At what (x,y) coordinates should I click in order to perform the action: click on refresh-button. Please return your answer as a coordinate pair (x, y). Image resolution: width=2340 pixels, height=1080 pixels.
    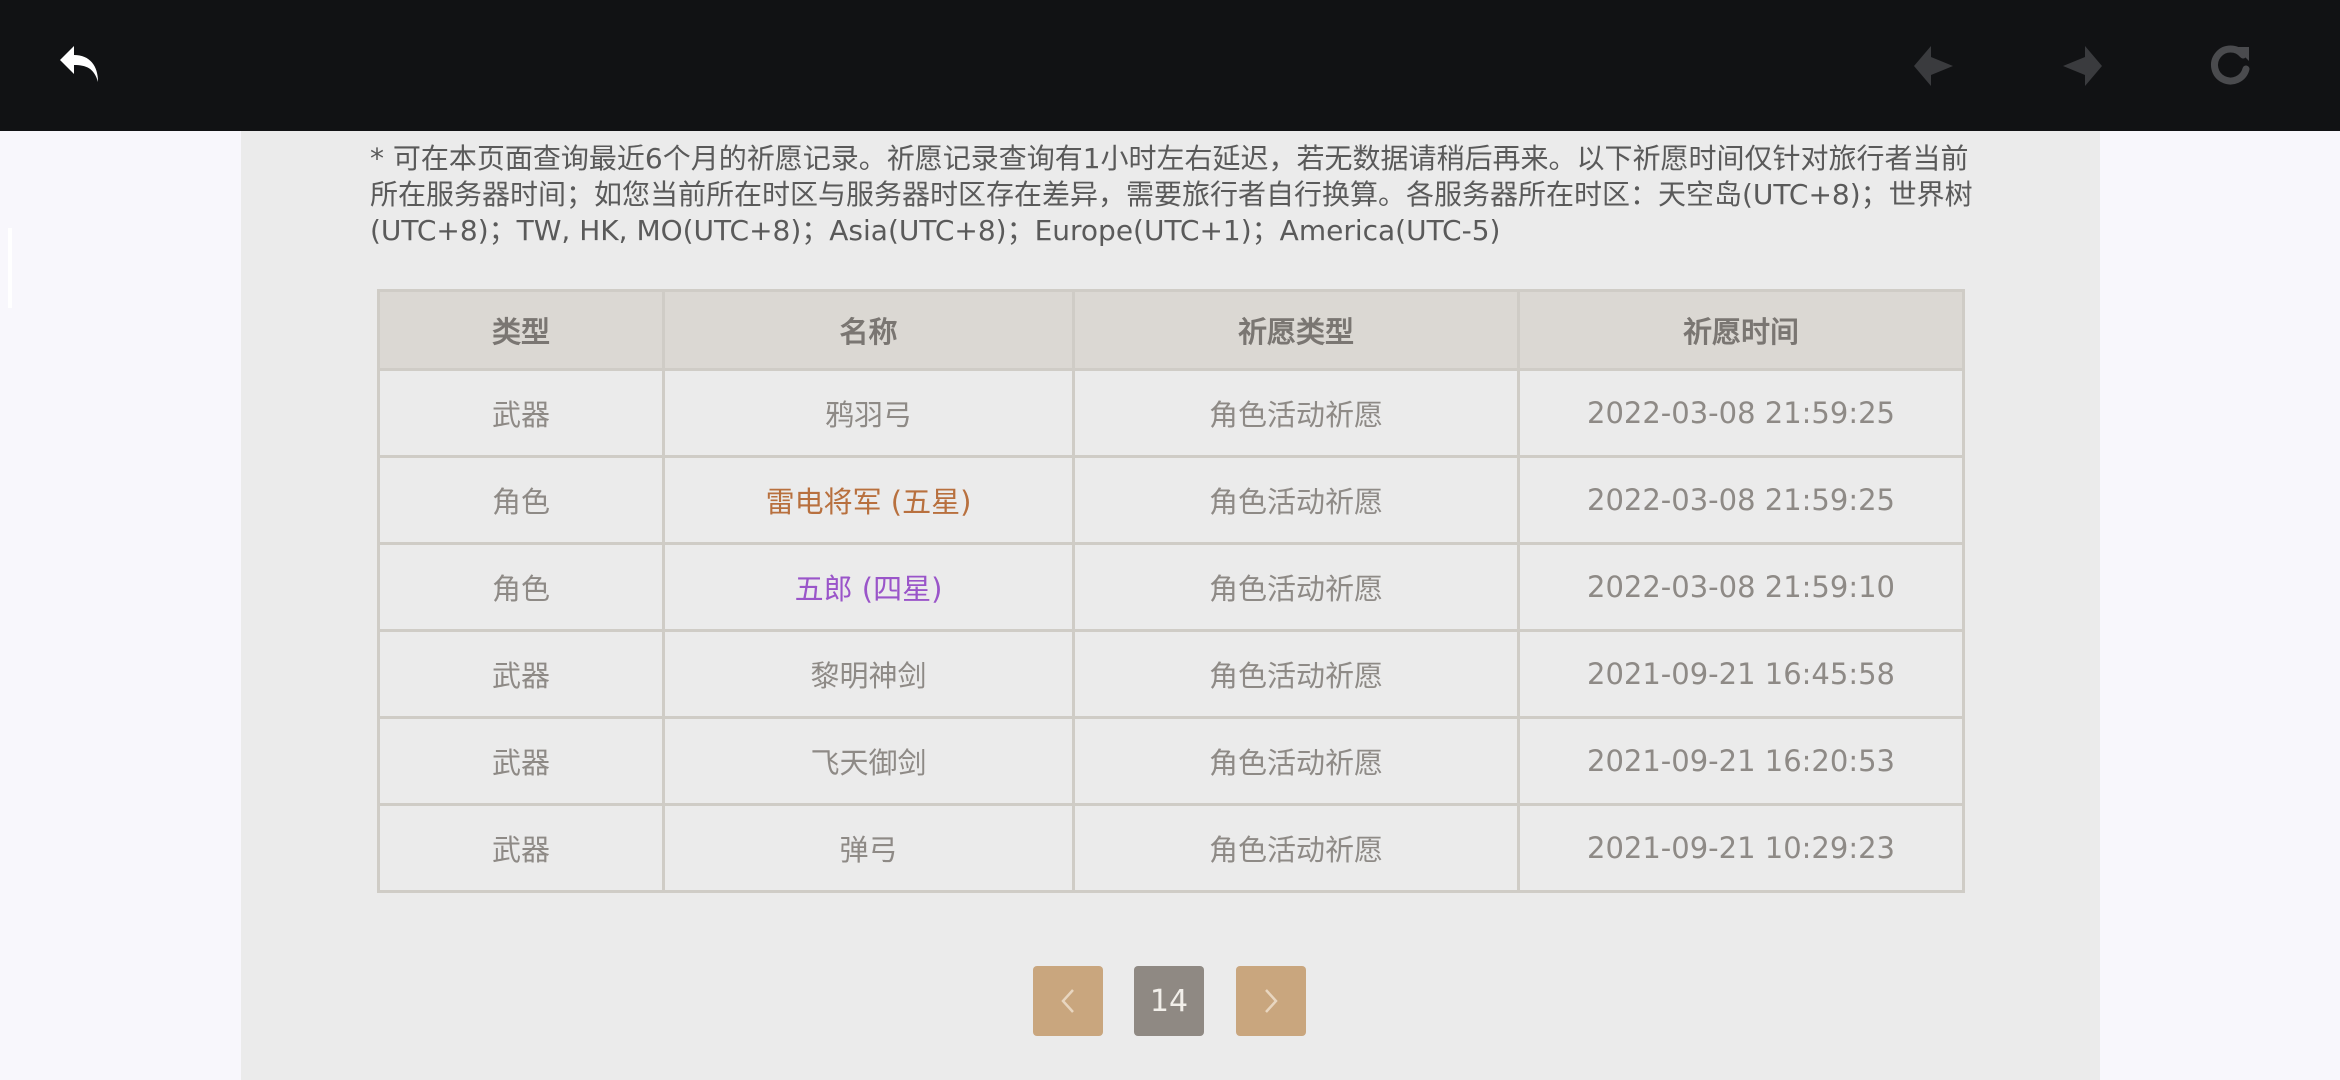
    Looking at the image, I should click on (2230, 66).